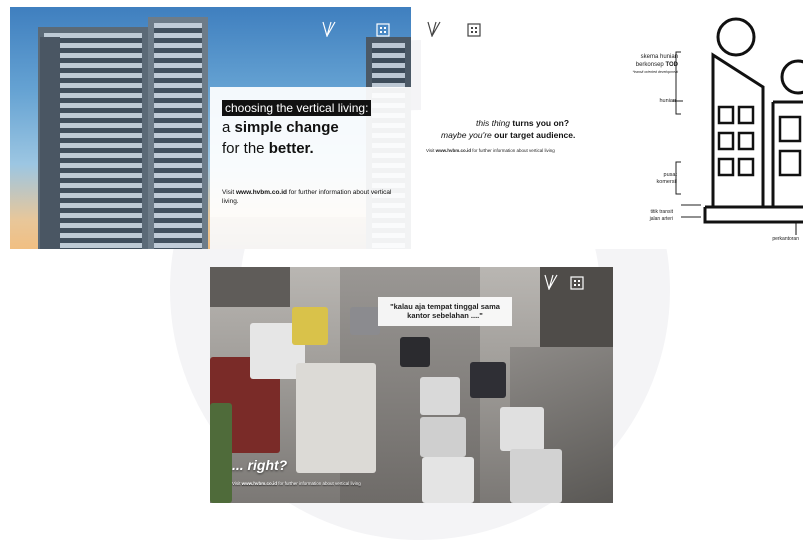  What do you see at coordinates (650, 64) in the screenshot?
I see `label-skema-prefix: berkonsep` at bounding box center [650, 64].